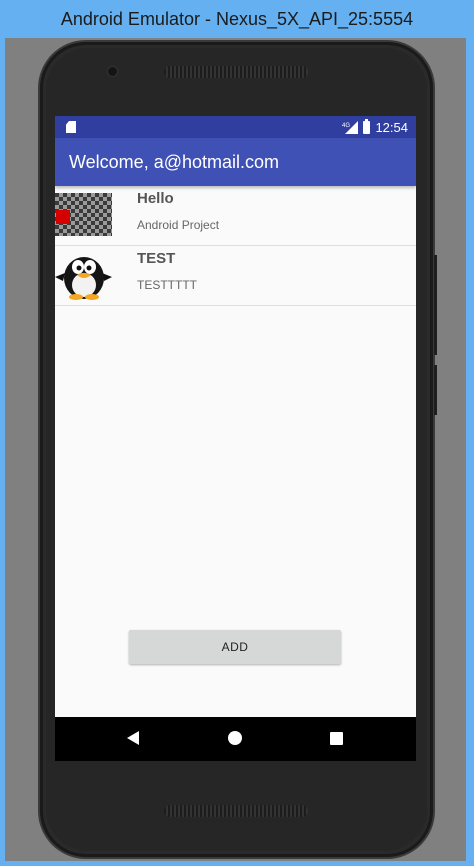  I want to click on status-time: 12:54, so click(391, 127).